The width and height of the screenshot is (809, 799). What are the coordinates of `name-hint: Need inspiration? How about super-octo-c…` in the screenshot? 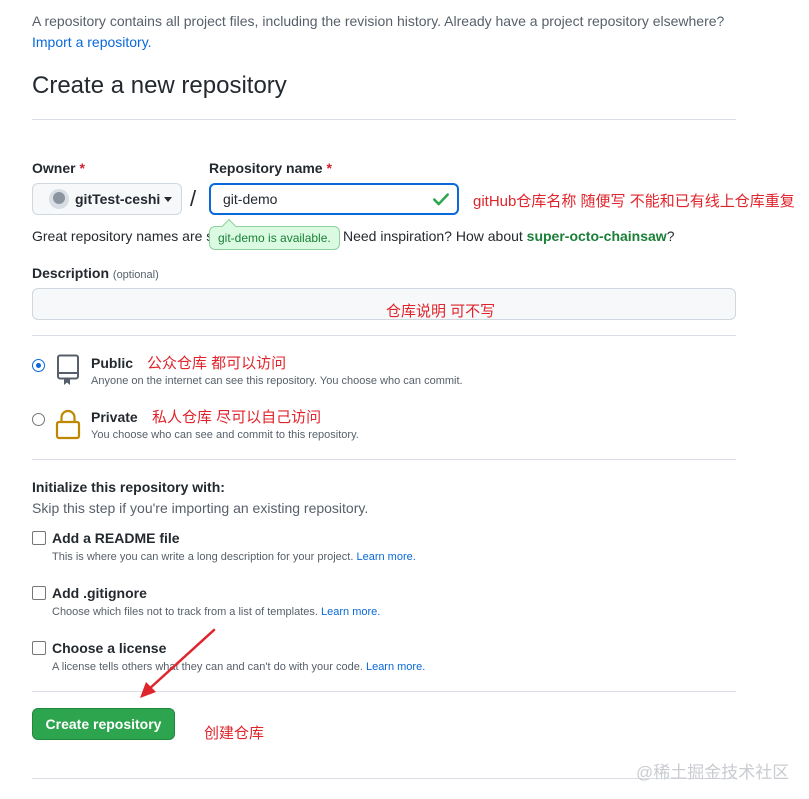 It's located at (509, 236).